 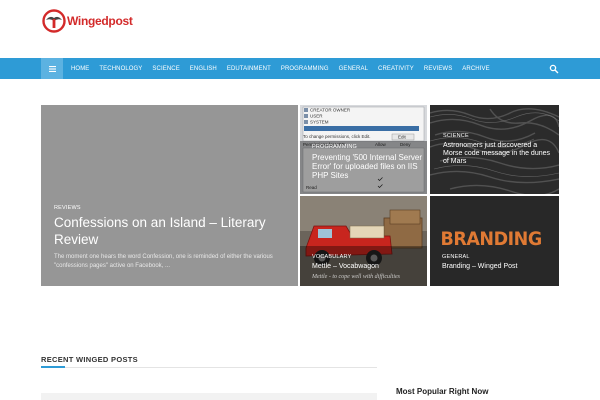 What do you see at coordinates (305, 69) in the screenshot?
I see `nav-item-programming: PROGRAMMING` at bounding box center [305, 69].